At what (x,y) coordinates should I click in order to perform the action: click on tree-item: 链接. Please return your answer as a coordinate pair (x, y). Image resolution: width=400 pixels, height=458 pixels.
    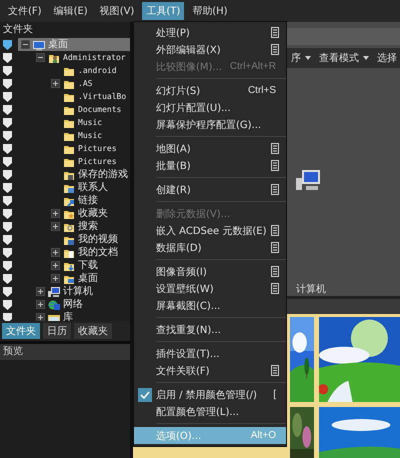
    Looking at the image, I should click on (88, 200).